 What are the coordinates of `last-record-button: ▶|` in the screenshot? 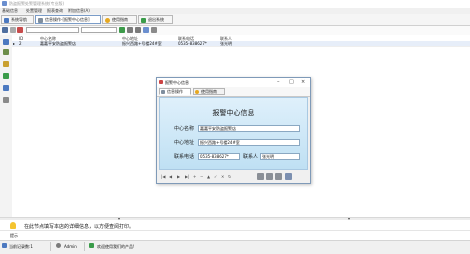 It's located at (187, 176).